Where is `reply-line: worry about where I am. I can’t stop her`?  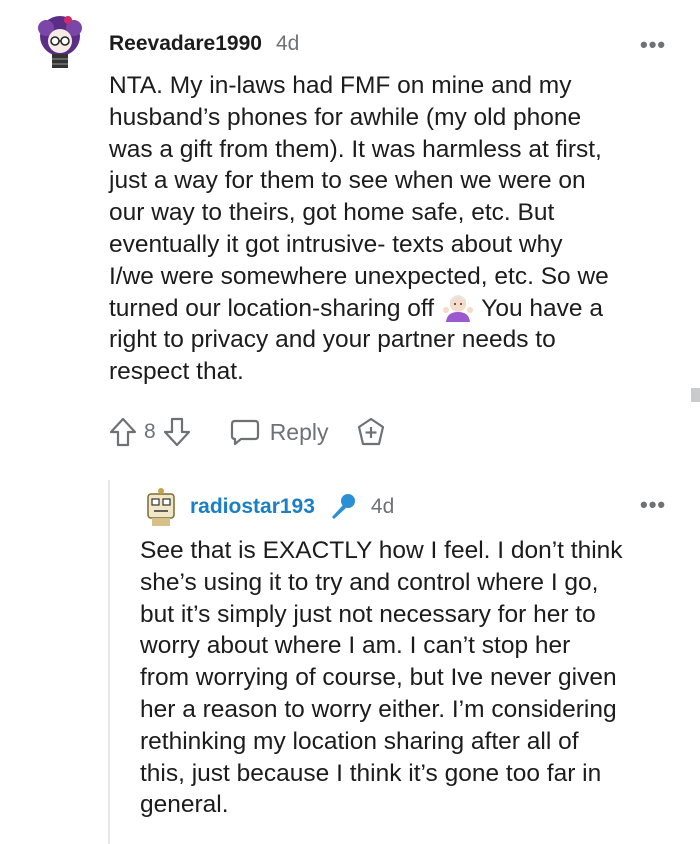
reply-line: worry about where I am. I can’t stop her is located at coordinates (355, 646).